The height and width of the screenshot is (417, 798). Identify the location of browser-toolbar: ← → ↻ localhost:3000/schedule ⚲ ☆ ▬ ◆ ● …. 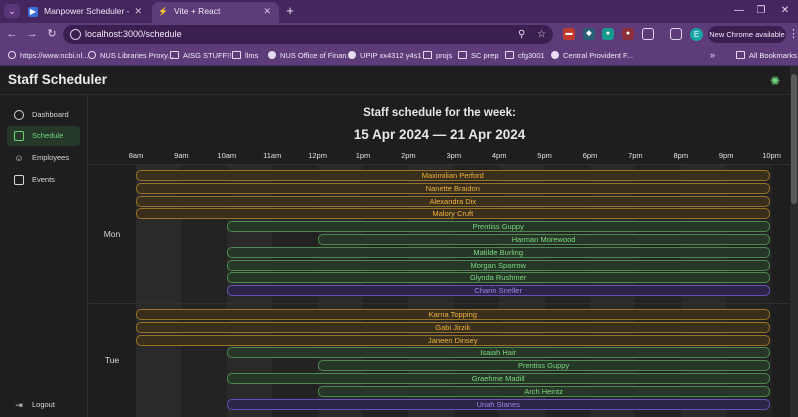
(399, 34).